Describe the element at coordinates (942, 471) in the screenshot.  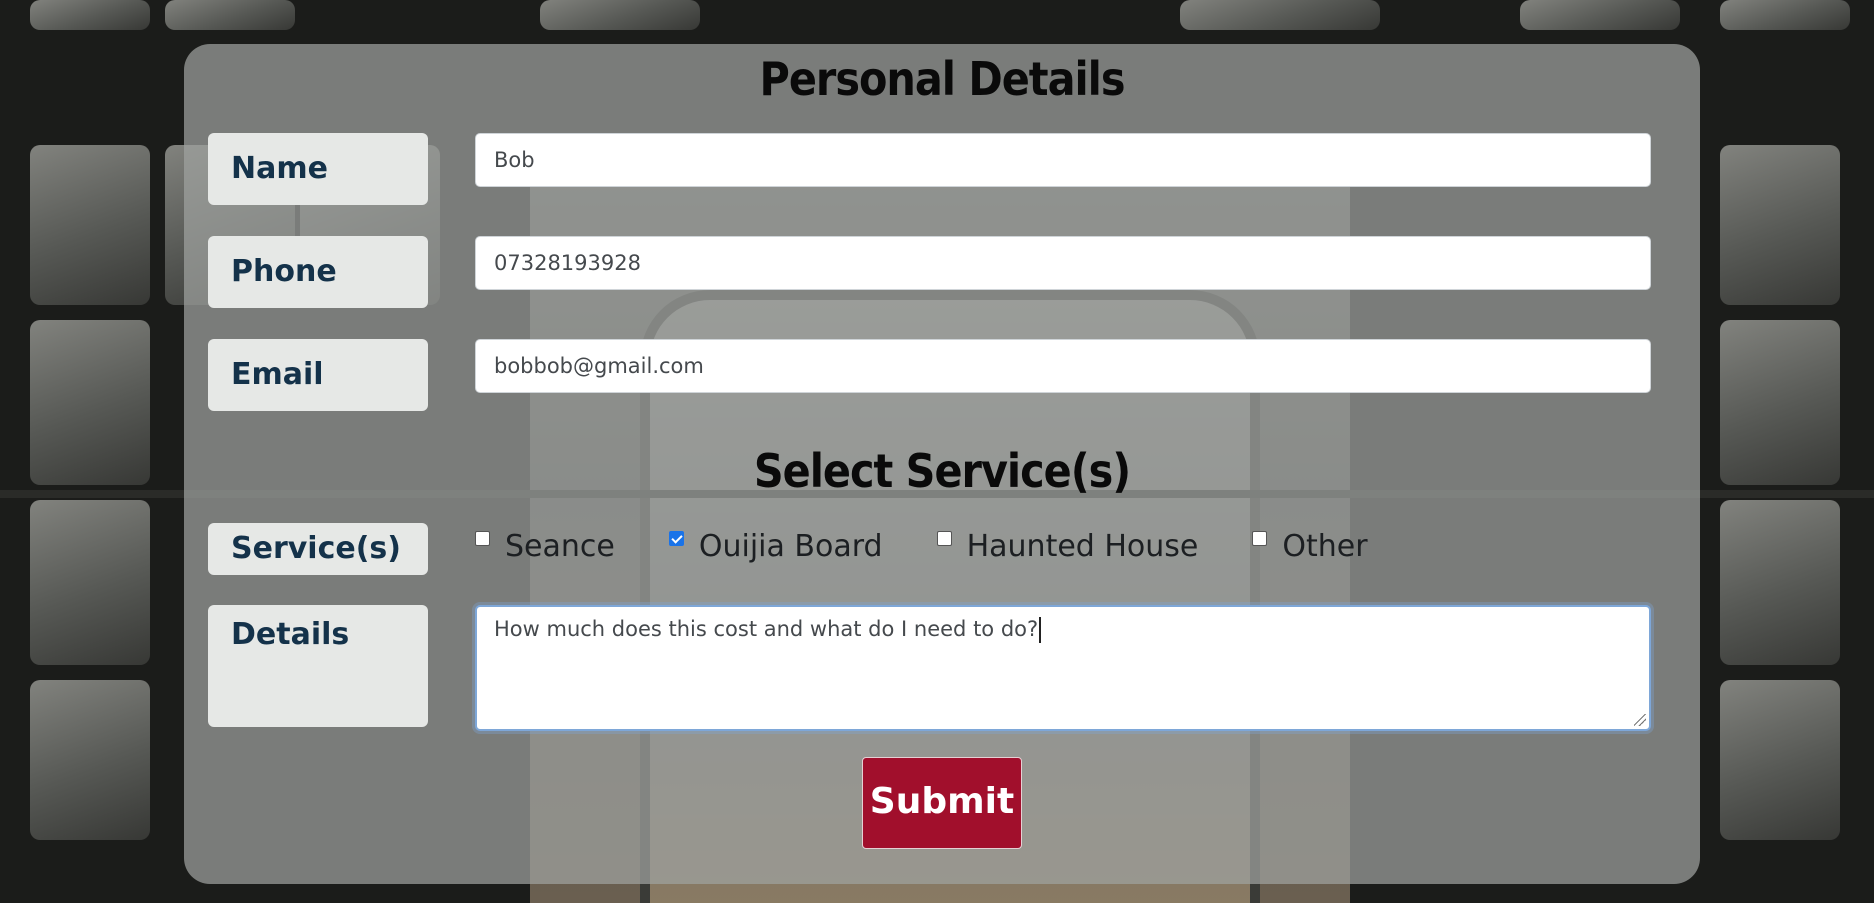
I see `select-services-heading: Select Service(s)` at that location.